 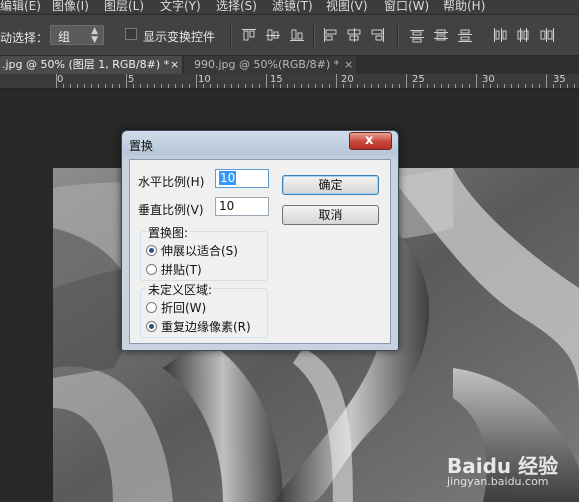 I want to click on options-bar: 动选择： 组 ▲ ▼ 显示变换控件, so click(x=289, y=35).